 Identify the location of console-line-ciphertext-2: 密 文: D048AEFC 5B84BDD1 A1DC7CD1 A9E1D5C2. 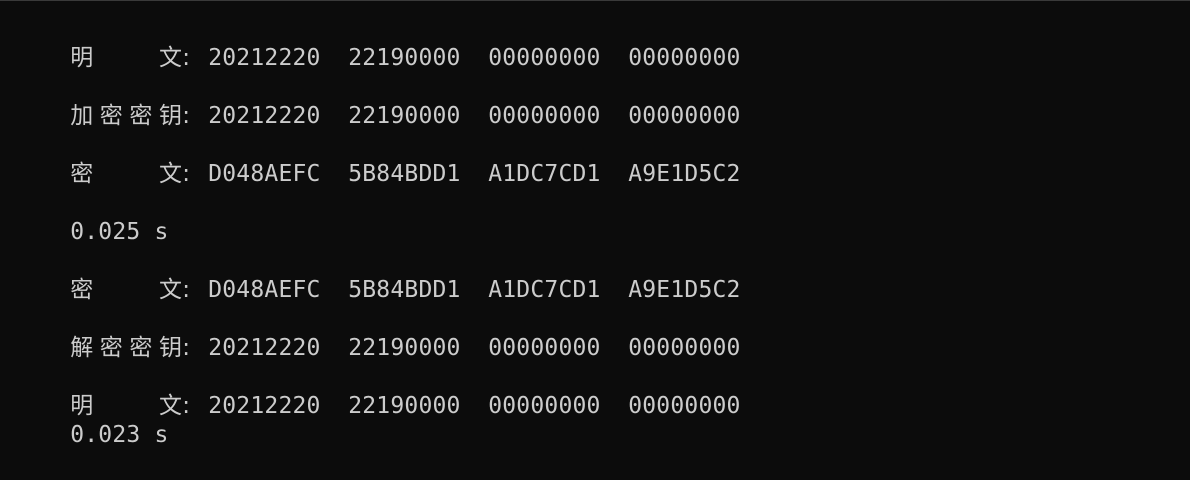
(391, 274).